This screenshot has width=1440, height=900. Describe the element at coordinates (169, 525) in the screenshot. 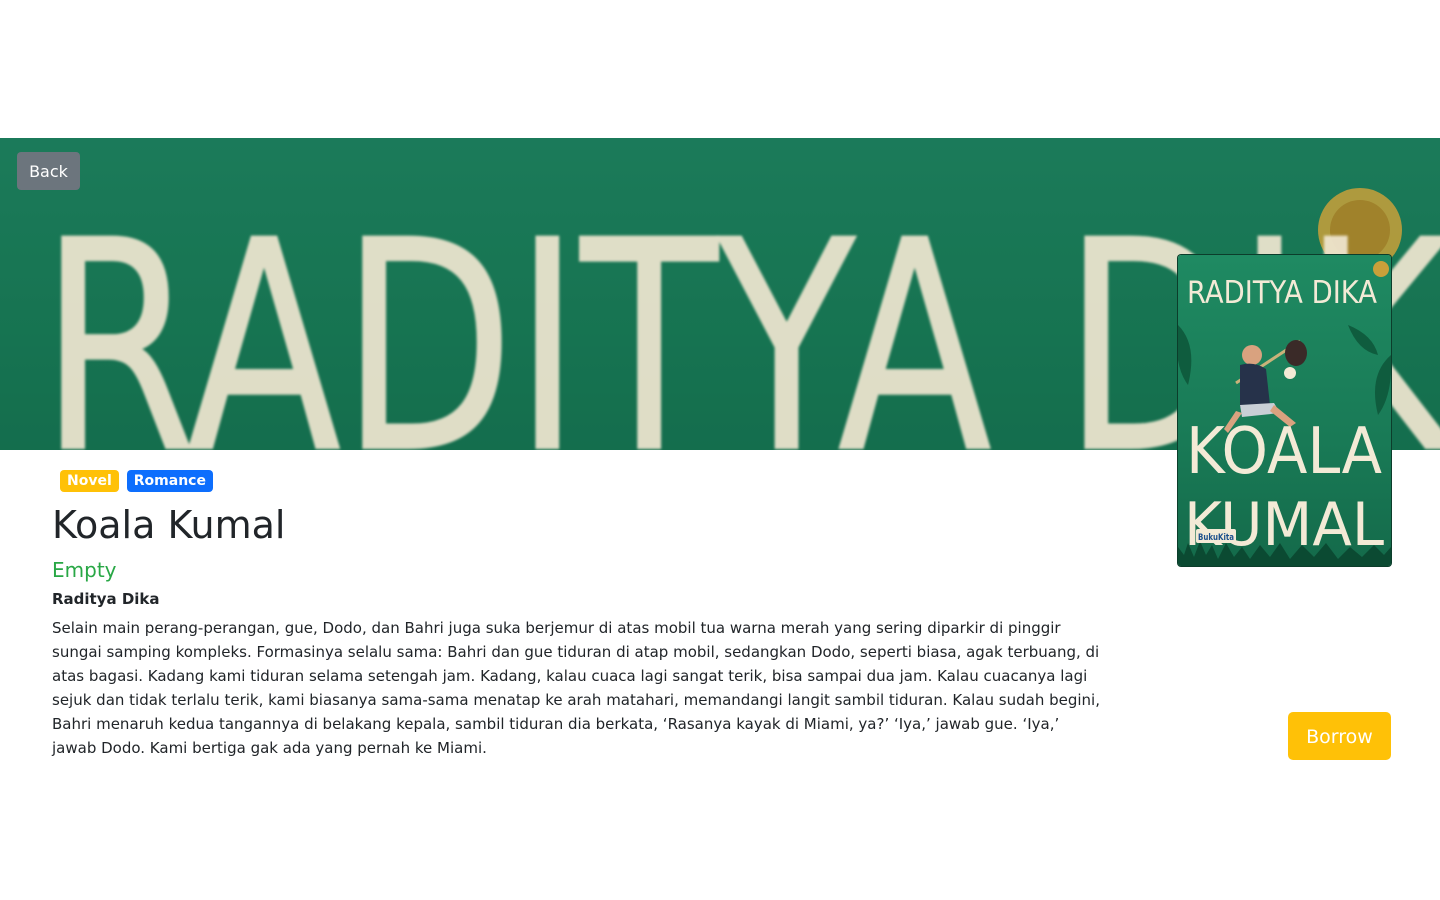

I see `book-title: Koala Kumal` at that location.